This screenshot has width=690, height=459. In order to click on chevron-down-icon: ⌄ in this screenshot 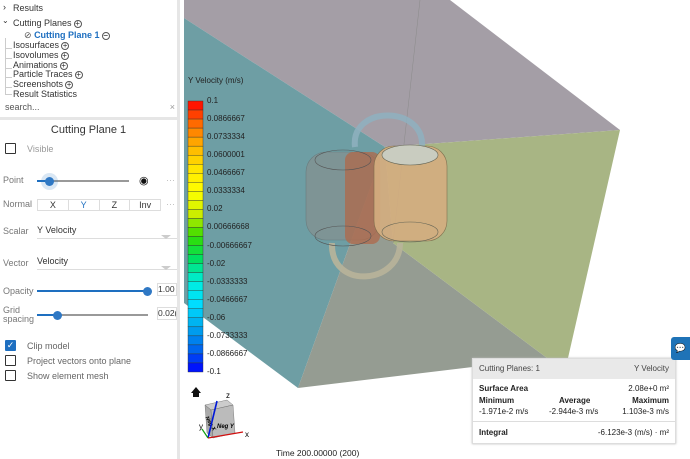, I will do `click(5, 20)`.